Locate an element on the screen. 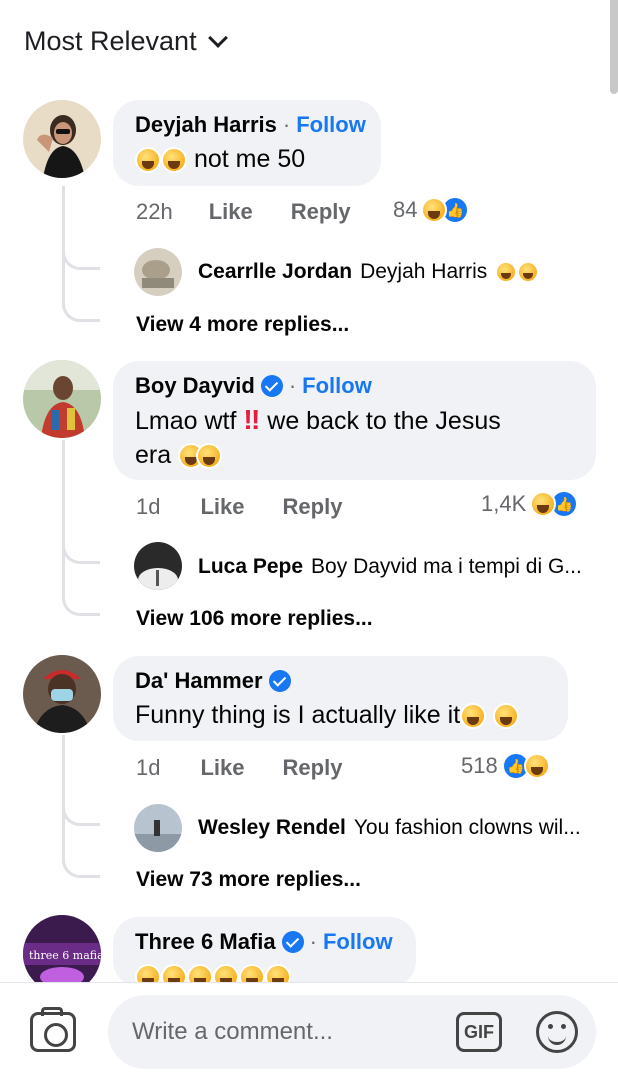 This screenshot has width=618, height=1080. comment-author: Boy Dayvid is located at coordinates (195, 386).